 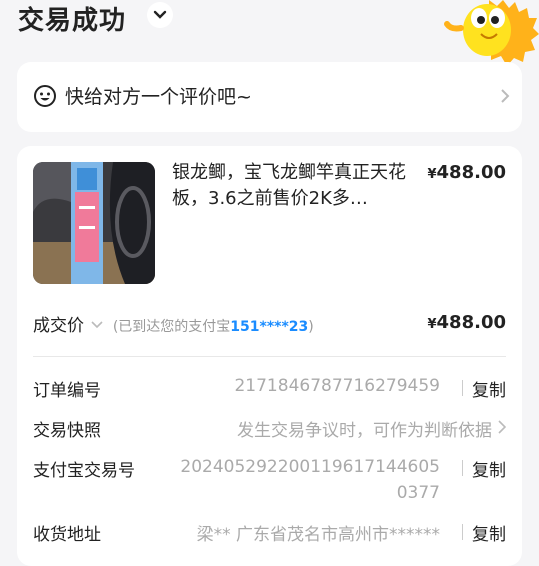 What do you see at coordinates (311, 327) in the screenshot?
I see `deal-note-suffix: )` at bounding box center [311, 327].